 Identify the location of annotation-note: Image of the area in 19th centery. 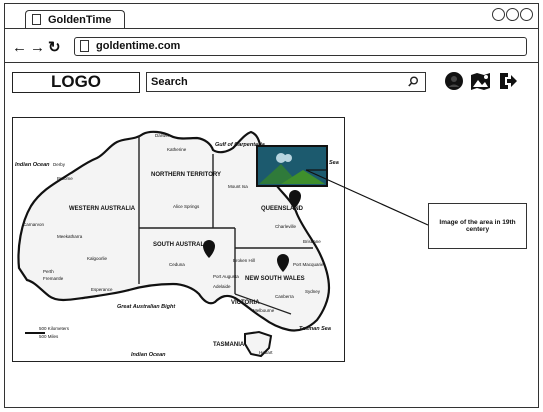
(477, 226).